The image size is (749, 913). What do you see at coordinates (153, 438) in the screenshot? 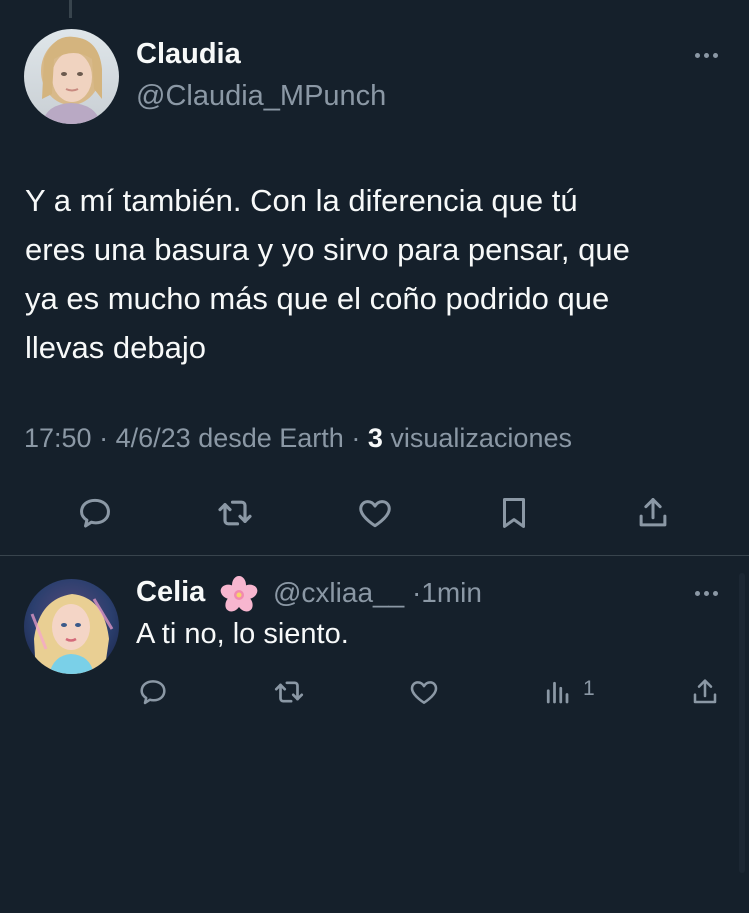
I see `tweet-date: 4/6/23` at bounding box center [153, 438].